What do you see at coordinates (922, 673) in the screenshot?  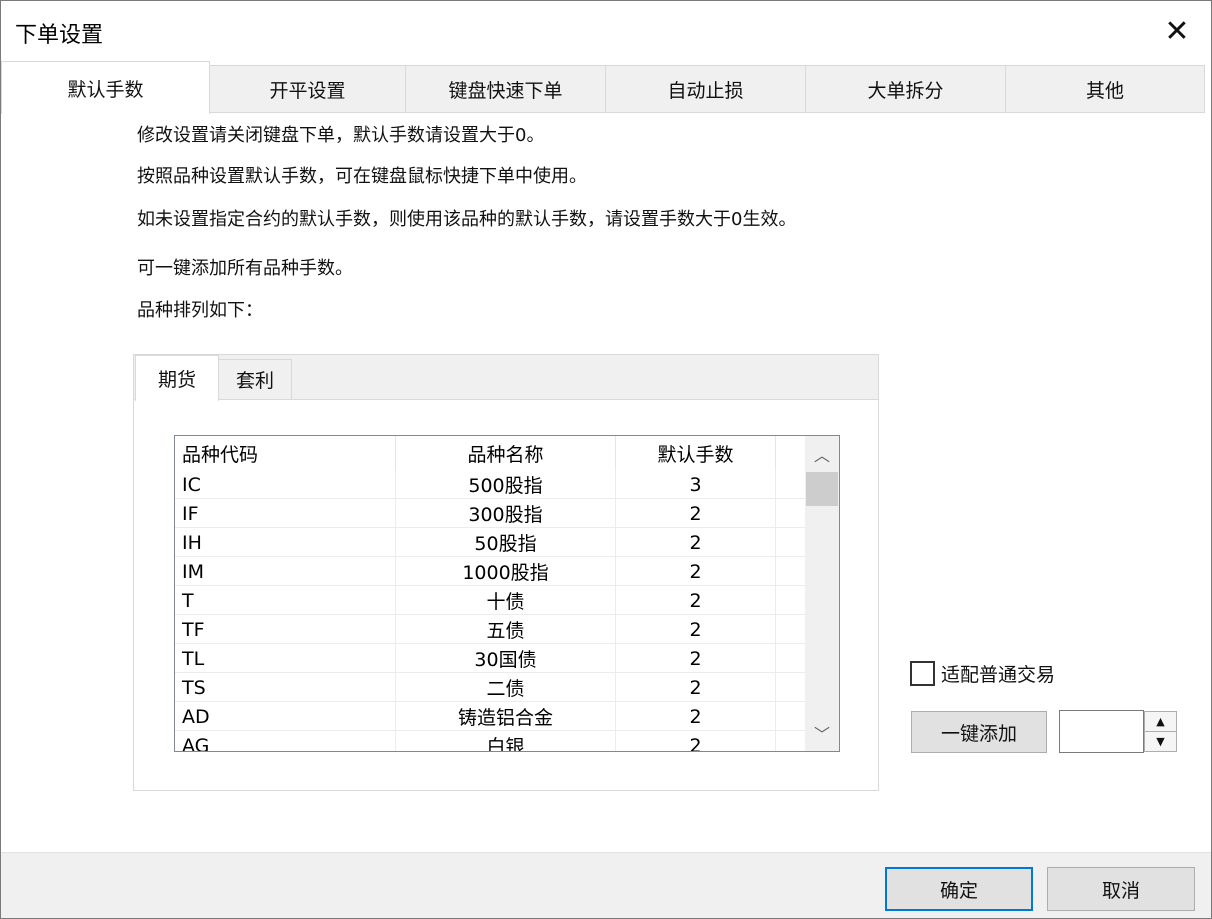 I see `adapt-normal-trading-checkbox` at bounding box center [922, 673].